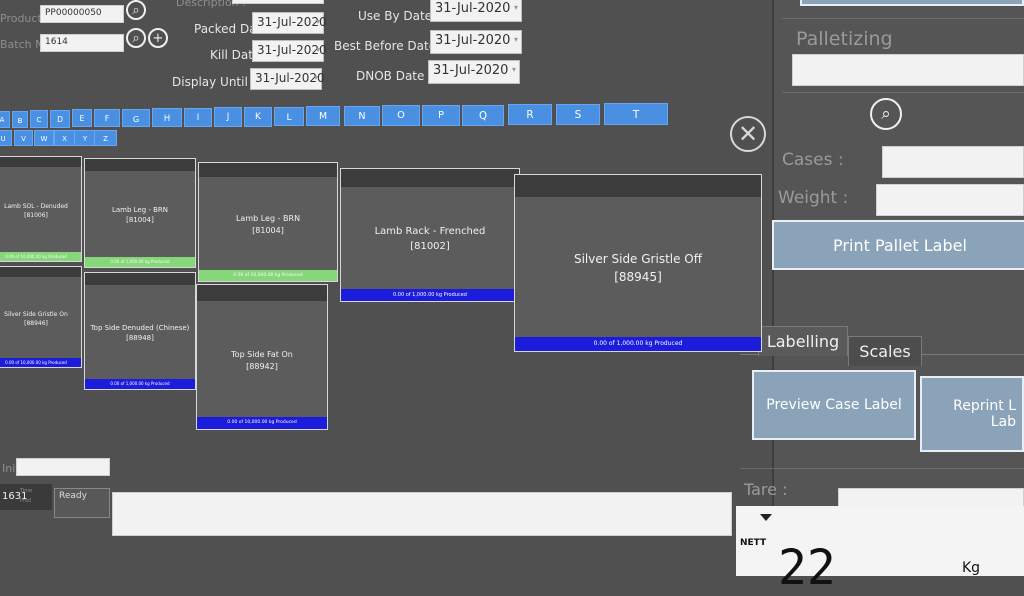 Image resolution: width=1024 pixels, height=596 pixels. I want to click on scale-unit: Kg, so click(971, 568).